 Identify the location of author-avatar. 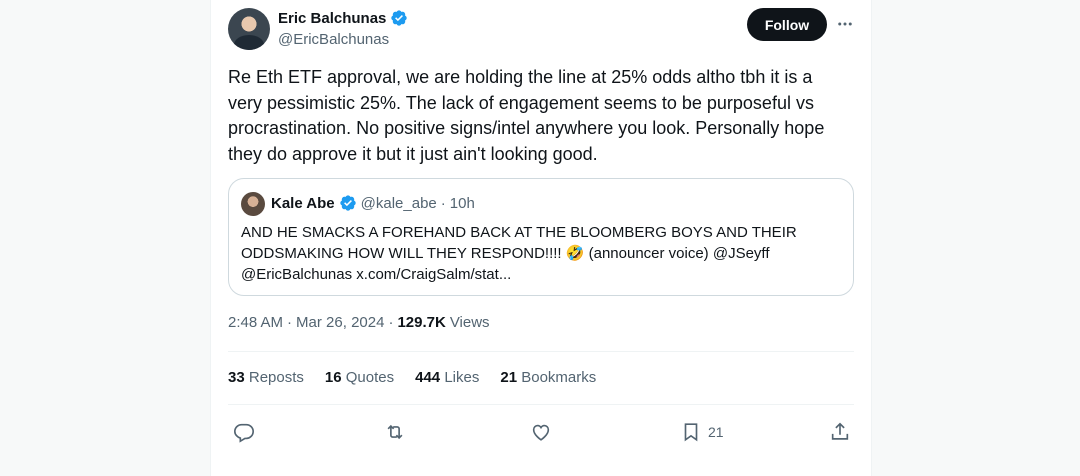
(249, 29).